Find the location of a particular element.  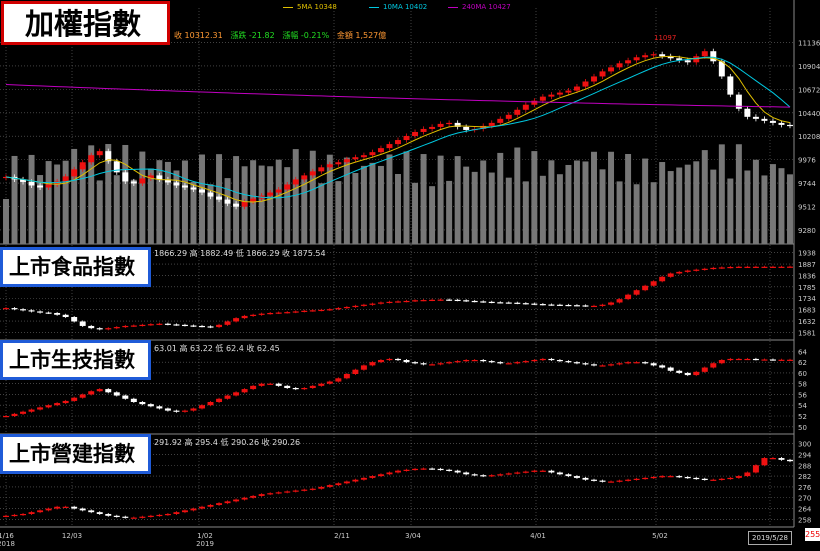

date-tick-label: 4/01 is located at coordinates (538, 536).